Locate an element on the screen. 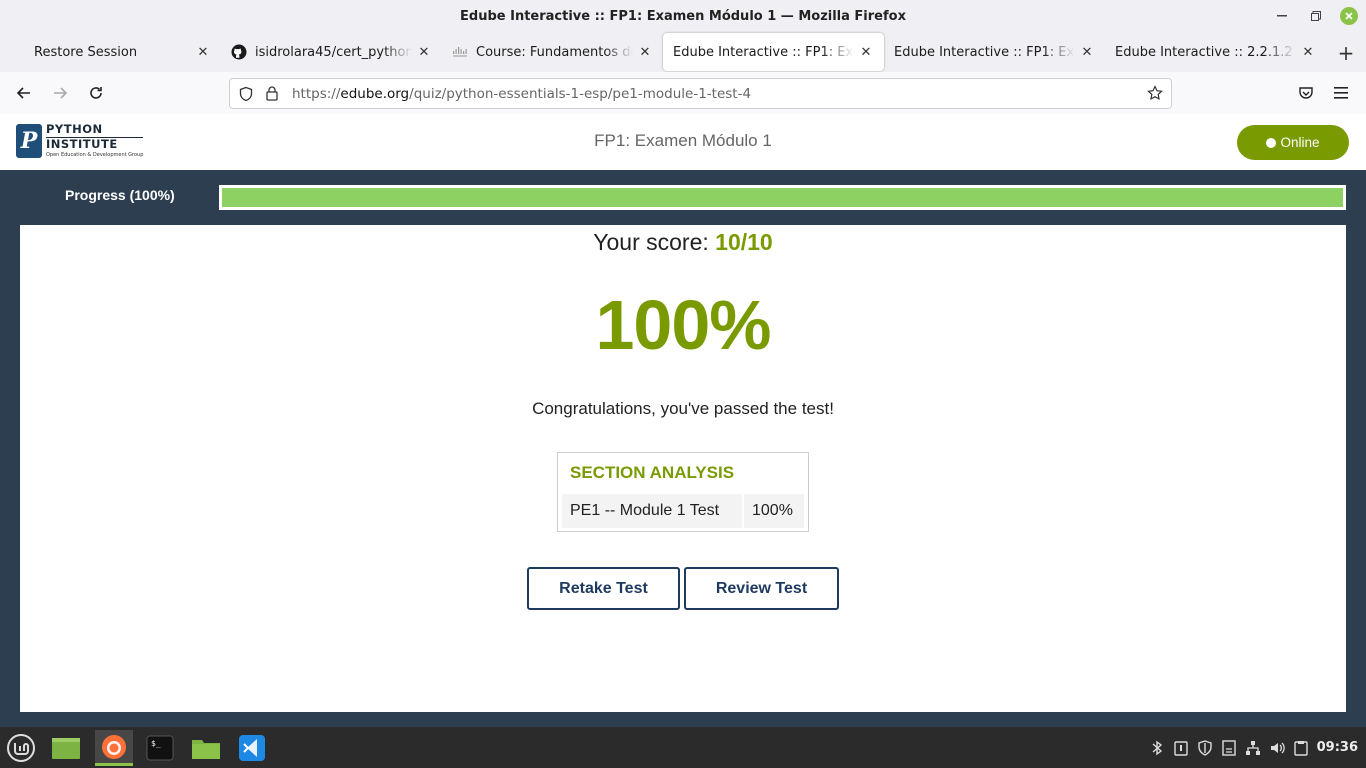 This screenshot has height=768, width=1366. tab-label: isidrolara45/cert_python_gr is located at coordinates (333, 52).